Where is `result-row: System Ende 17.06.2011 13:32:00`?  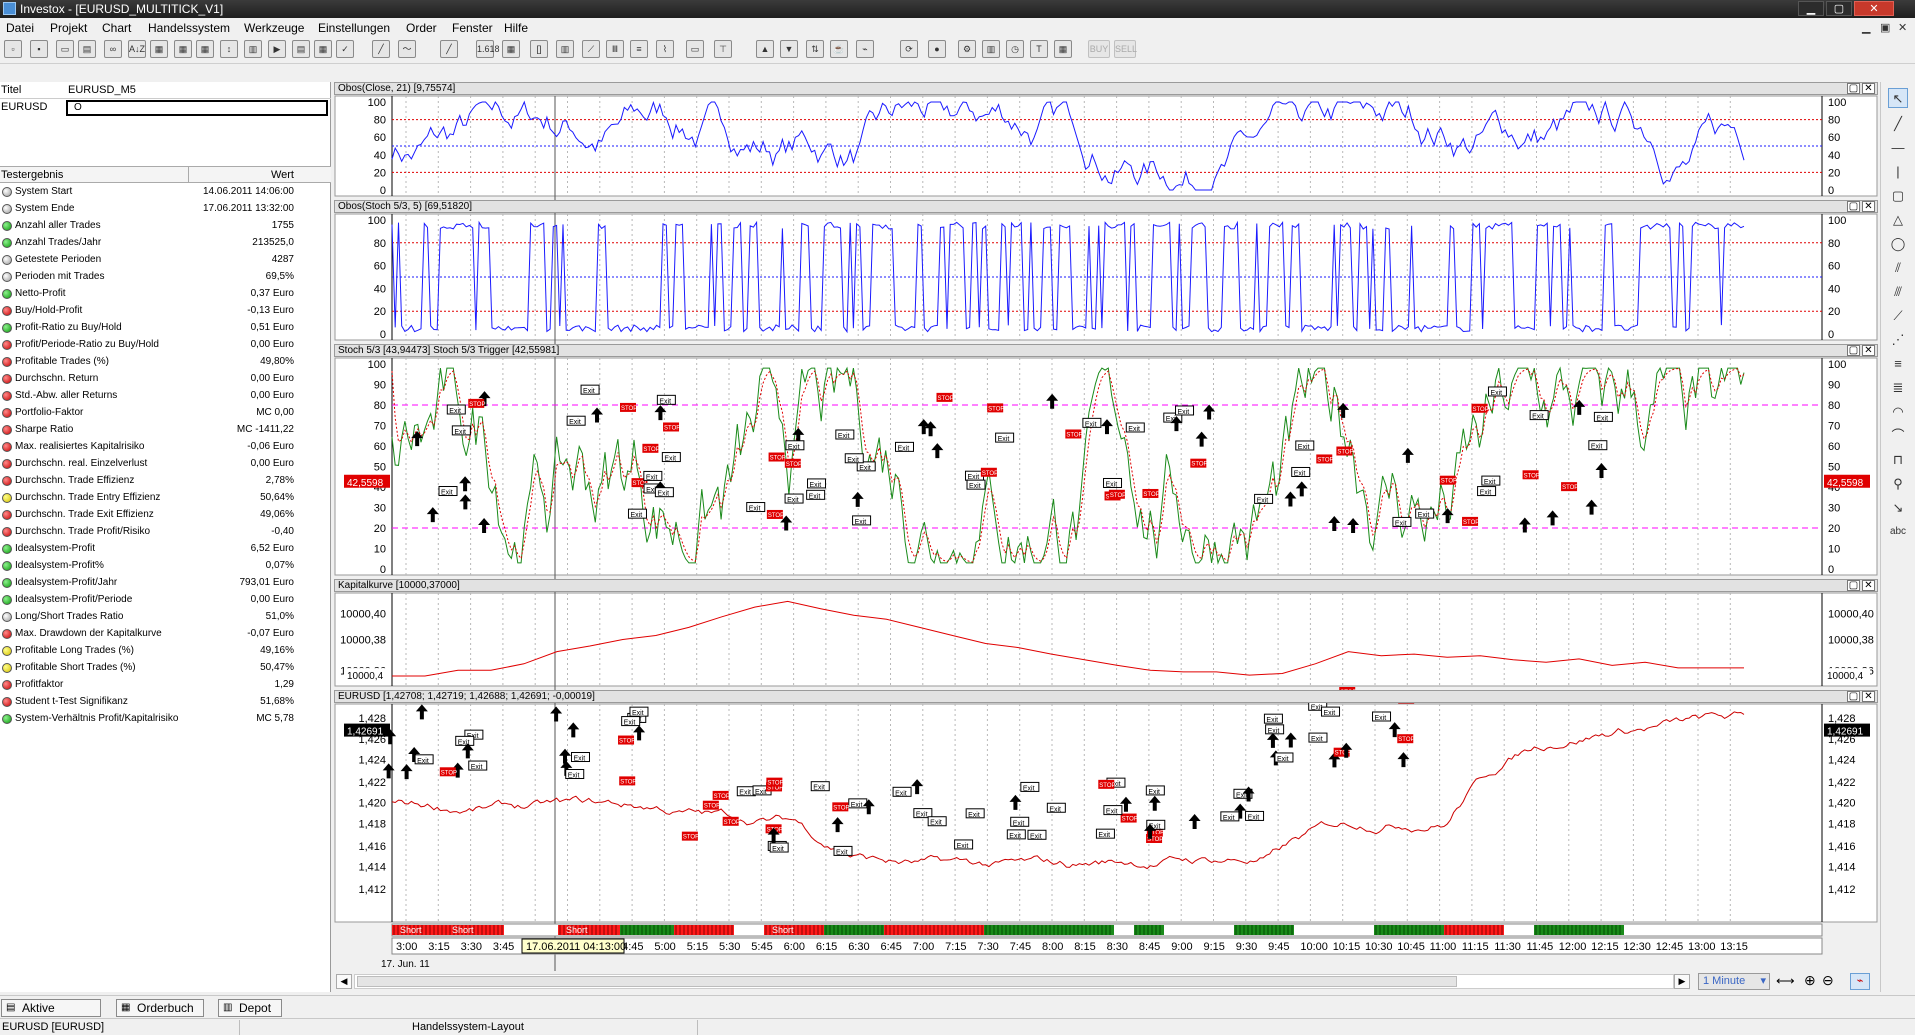
result-row: System Ende 17.06.2011 13:32:00 is located at coordinates (165, 208).